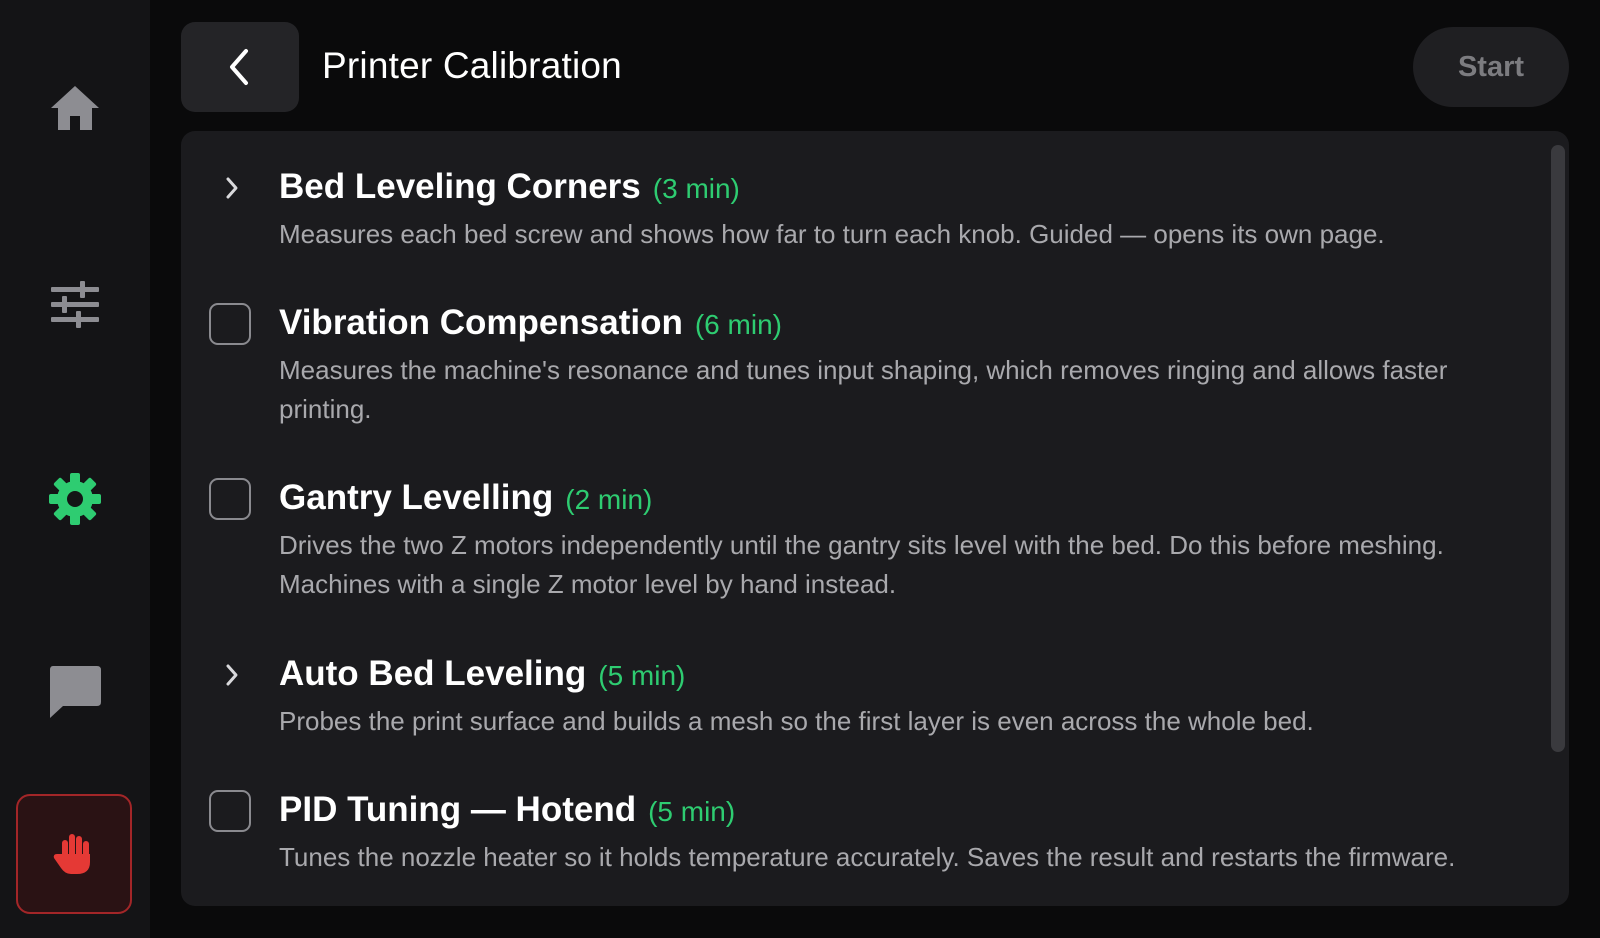 The image size is (1600, 938). I want to click on sliders-icon, so click(75, 304).